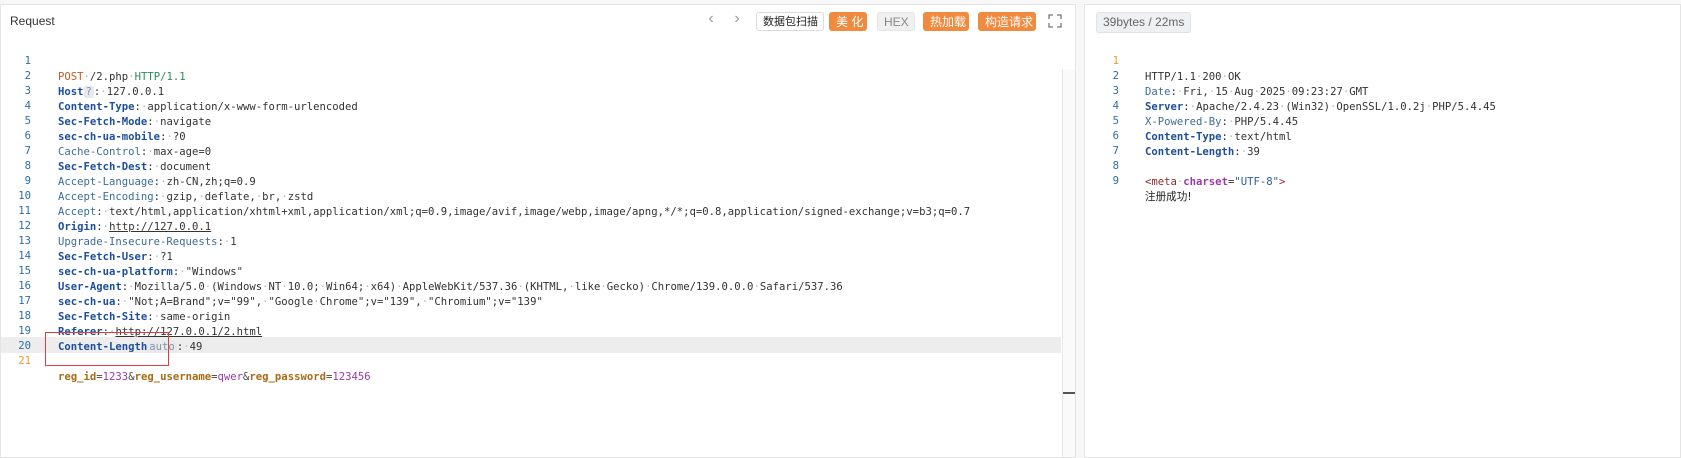 The height and width of the screenshot is (458, 1681). Describe the element at coordinates (87, 302) in the screenshot. I see `header-name: sec-ch-ua` at that location.